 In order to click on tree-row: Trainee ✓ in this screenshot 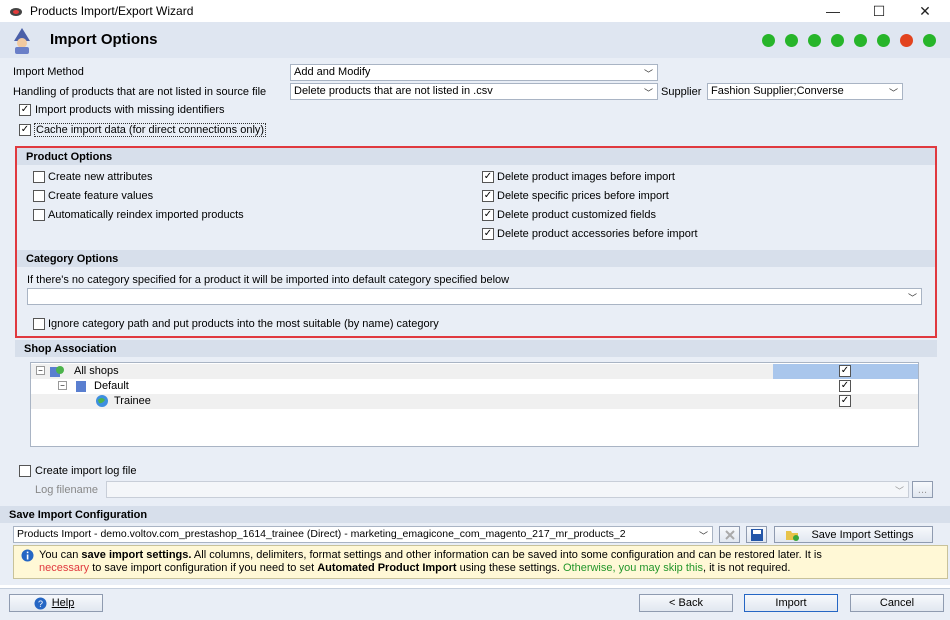, I will do `click(474, 401)`.